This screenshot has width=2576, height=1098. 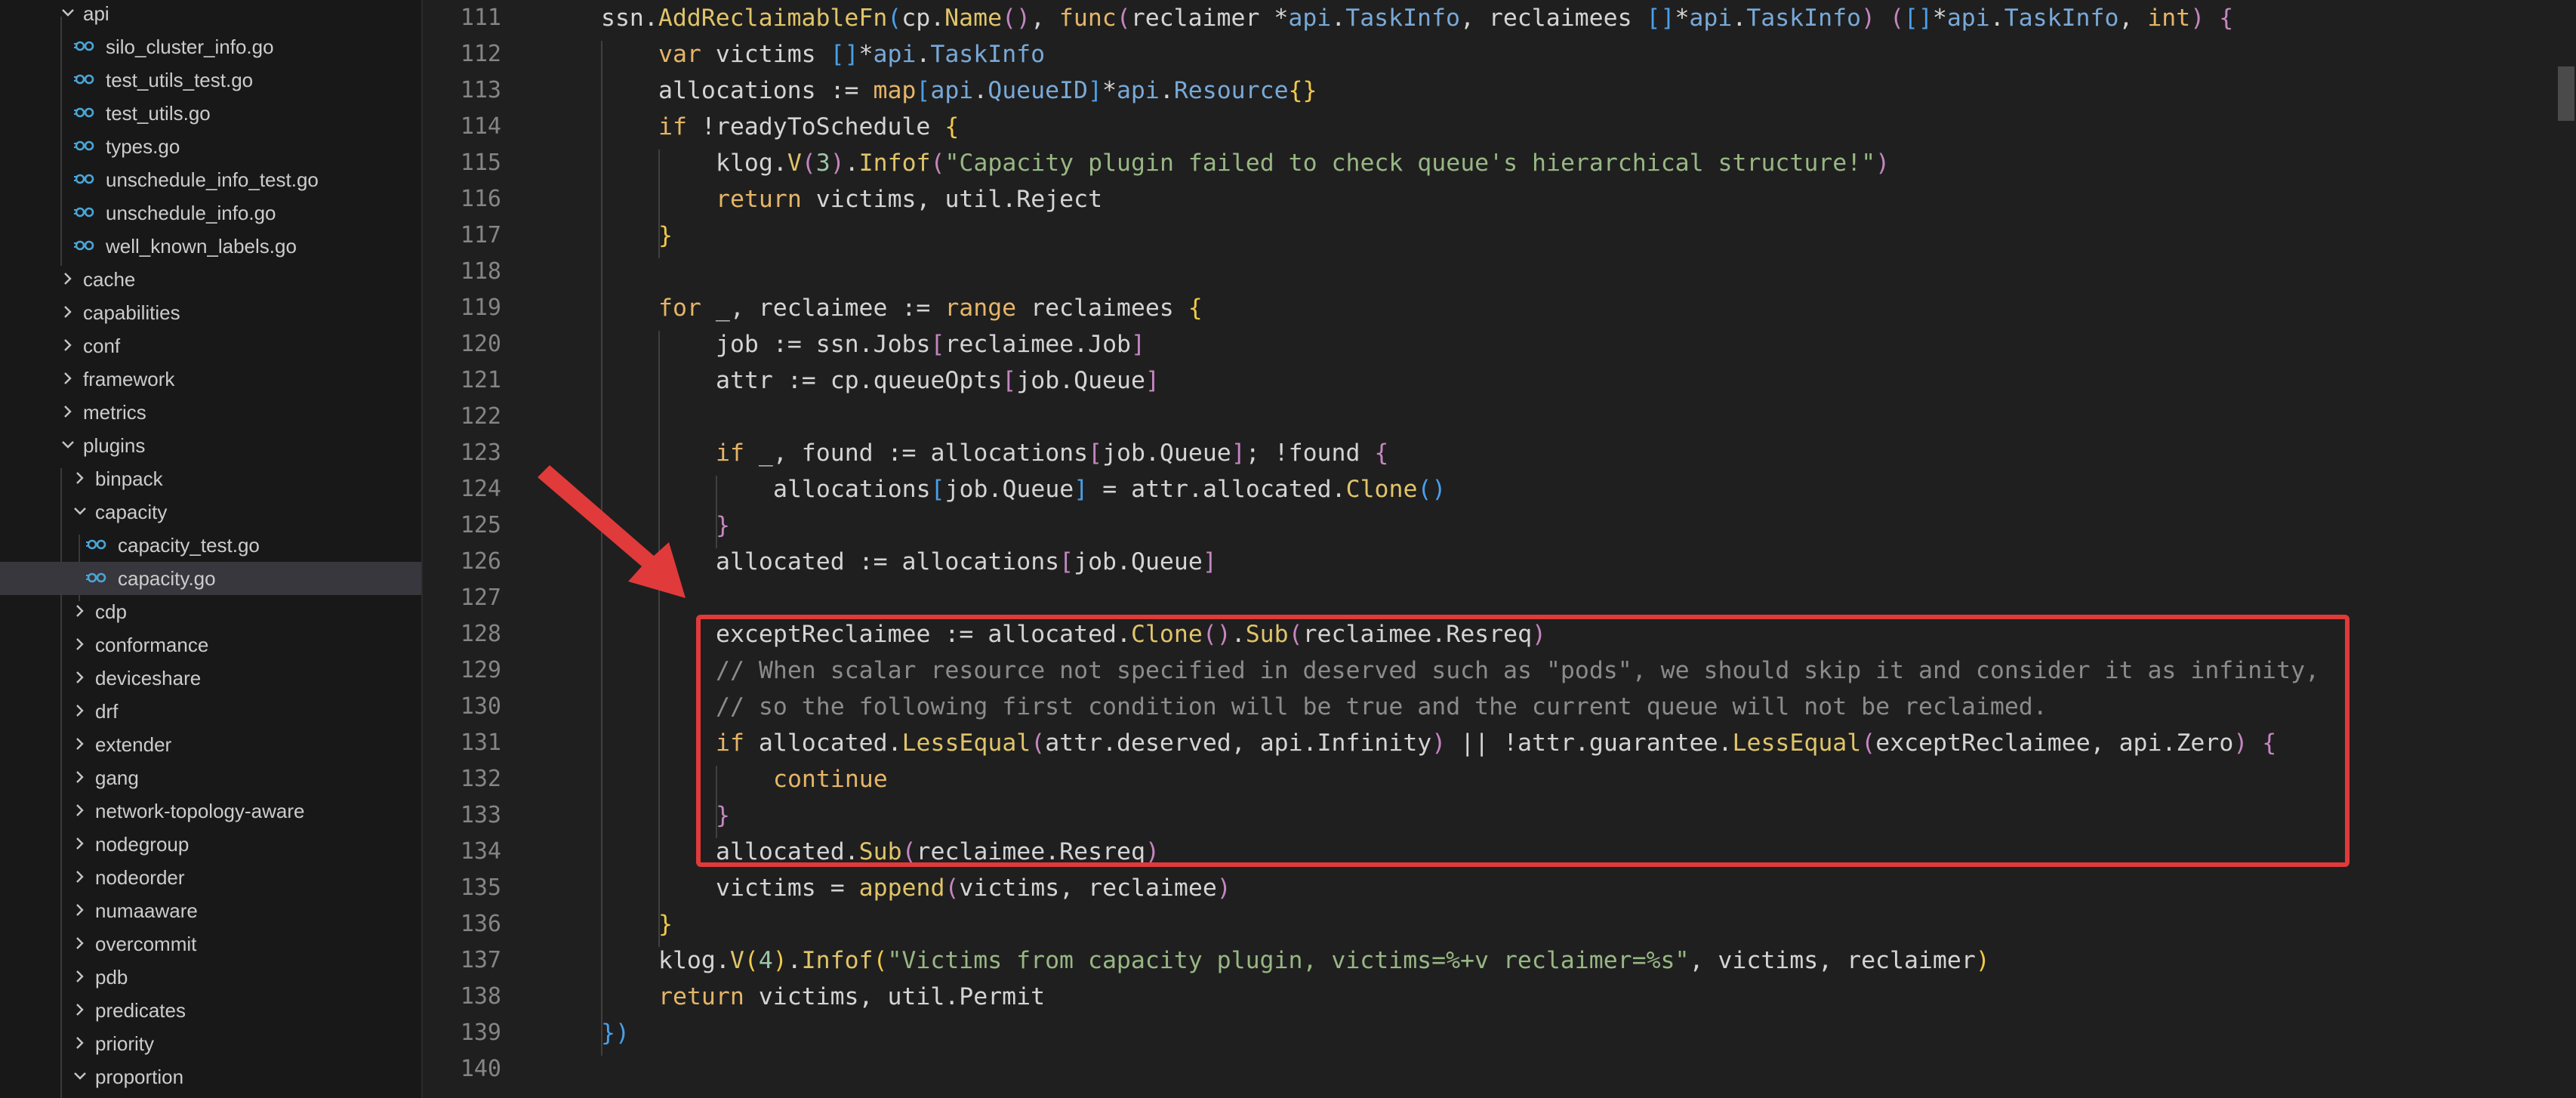 What do you see at coordinates (211, 146) in the screenshot?
I see `tree-file-types-go: types.go` at bounding box center [211, 146].